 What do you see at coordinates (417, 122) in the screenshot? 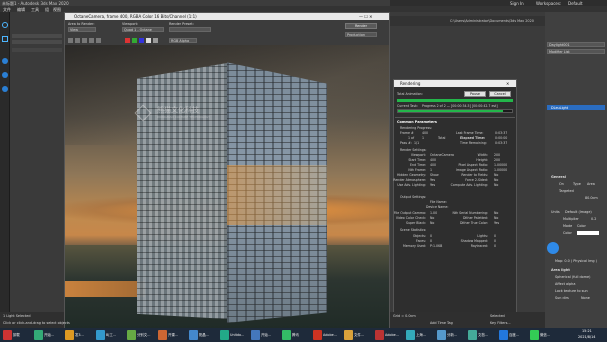
I see `common-parameters-header: Common Parameters` at bounding box center [417, 122].